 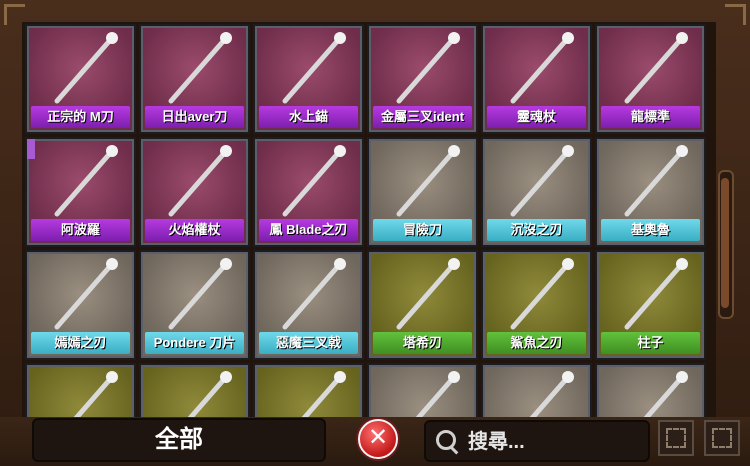 I want to click on weapon-card: 鯊魚之刃, so click(x=536, y=305).